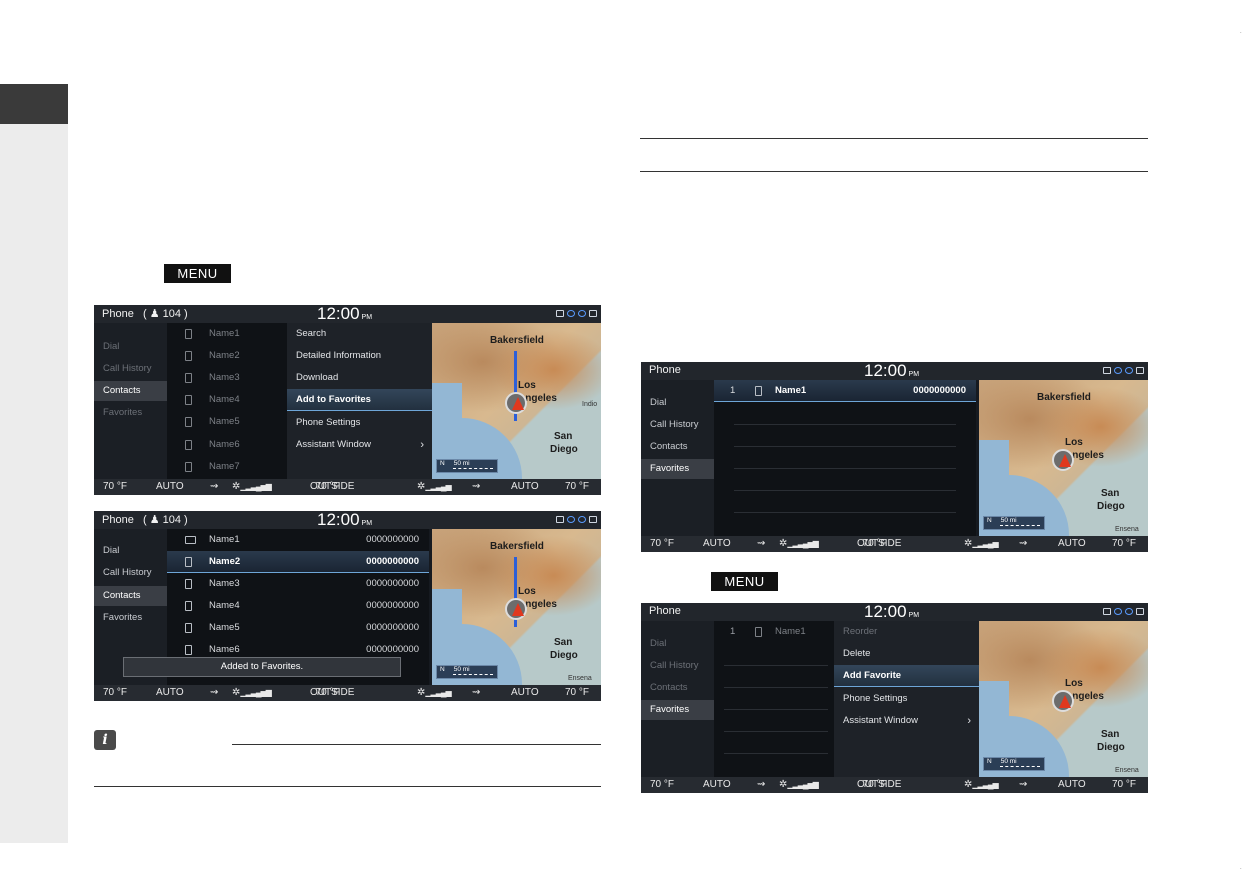 This screenshot has height=891, width=1245. Describe the element at coordinates (582, 519) in the screenshot. I see `bluetooth-icon` at that location.